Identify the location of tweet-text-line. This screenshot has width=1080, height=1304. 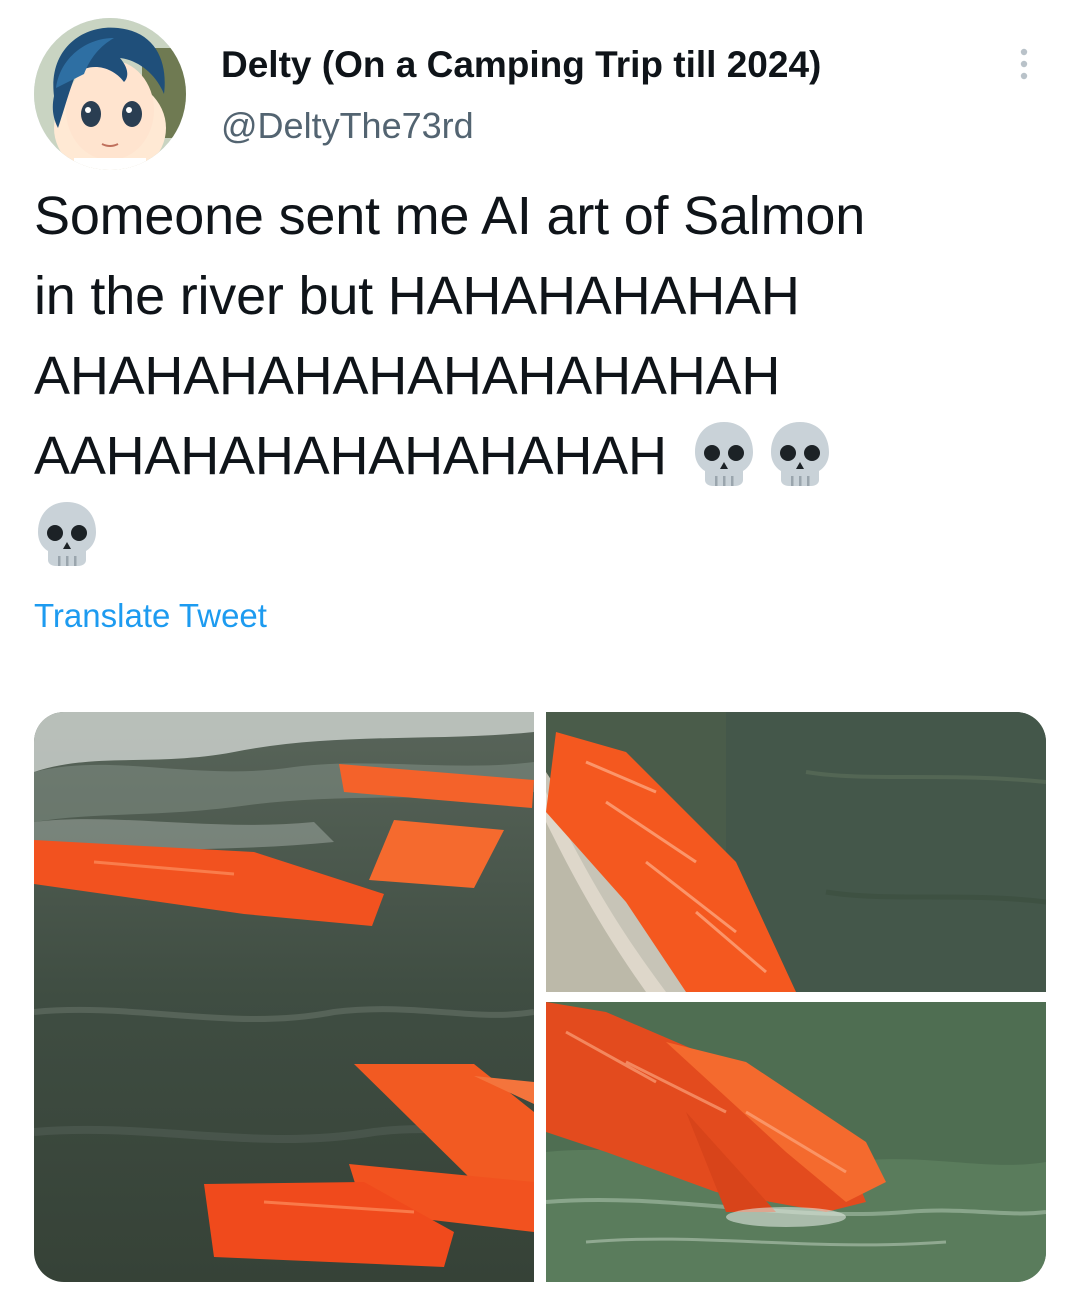
(539, 536).